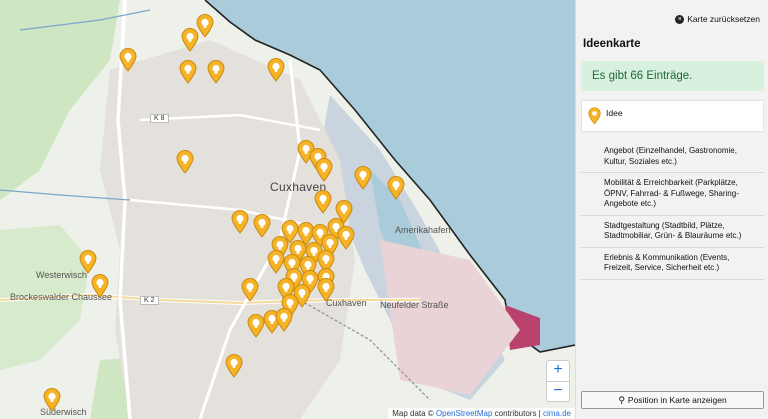 Image resolution: width=768 pixels, height=419 pixels. I want to click on location-person-icon: ⚲, so click(621, 400).